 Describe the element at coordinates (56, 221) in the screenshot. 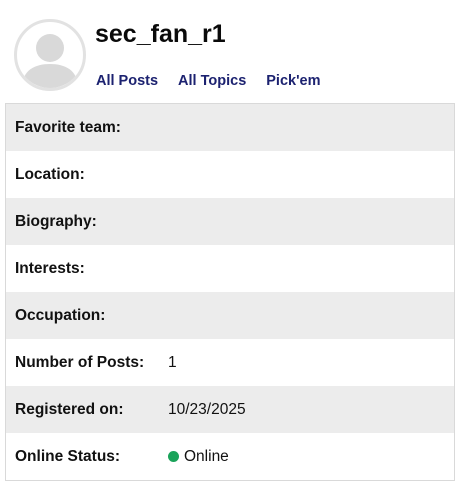

I see `biography-label: Biography:` at that location.